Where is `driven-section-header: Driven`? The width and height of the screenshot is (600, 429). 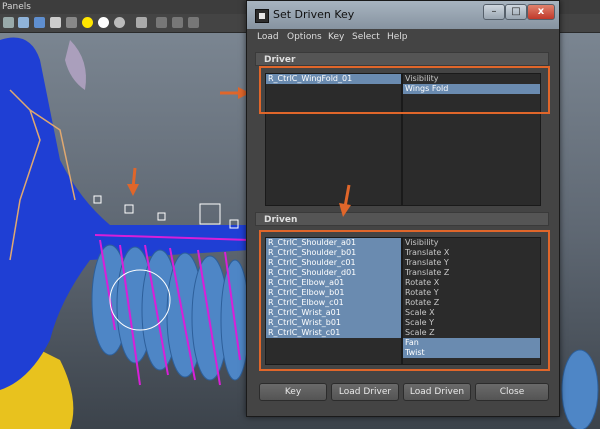 driven-section-header: Driven is located at coordinates (402, 219).